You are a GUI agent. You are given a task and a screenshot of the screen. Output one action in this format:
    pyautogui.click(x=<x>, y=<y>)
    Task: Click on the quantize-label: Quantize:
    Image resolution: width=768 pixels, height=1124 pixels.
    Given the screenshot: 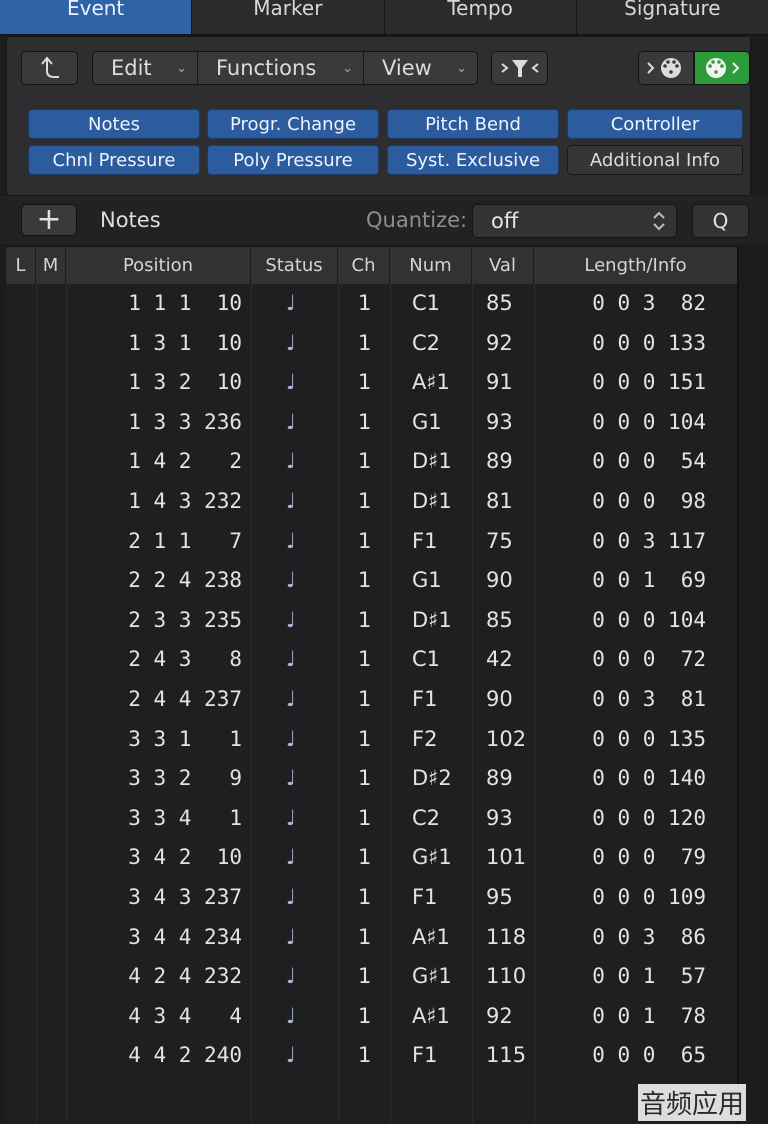 What is the action you would take?
    pyautogui.click(x=417, y=220)
    